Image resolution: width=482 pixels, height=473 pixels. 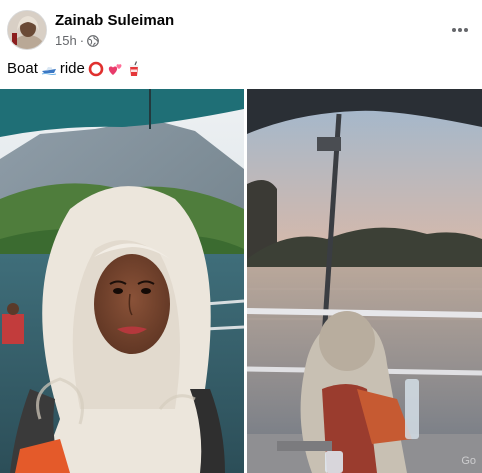 What do you see at coordinates (22, 68) in the screenshot?
I see `caption-word-boat: Boat` at bounding box center [22, 68].